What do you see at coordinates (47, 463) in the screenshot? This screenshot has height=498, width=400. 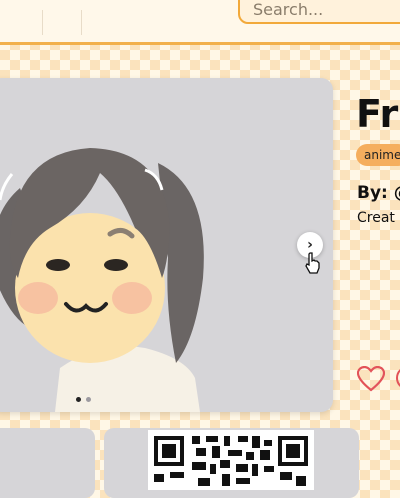 I see `info-panel` at bounding box center [47, 463].